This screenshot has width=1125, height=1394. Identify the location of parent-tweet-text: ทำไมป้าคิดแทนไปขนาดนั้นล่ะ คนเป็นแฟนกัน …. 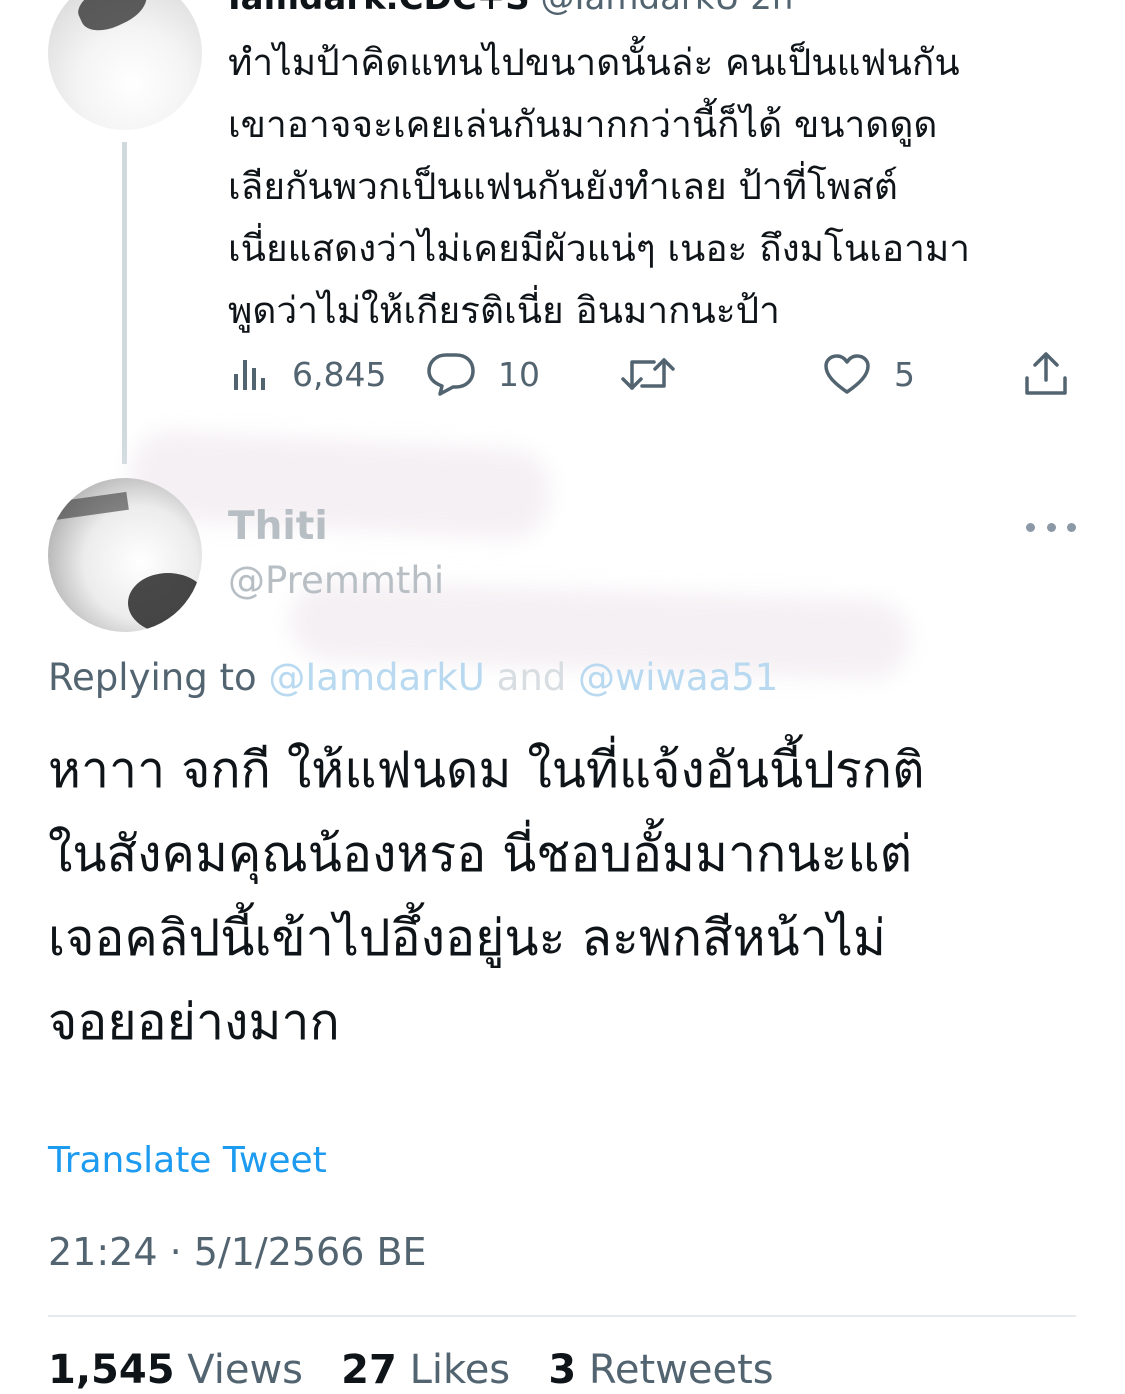
(599, 186).